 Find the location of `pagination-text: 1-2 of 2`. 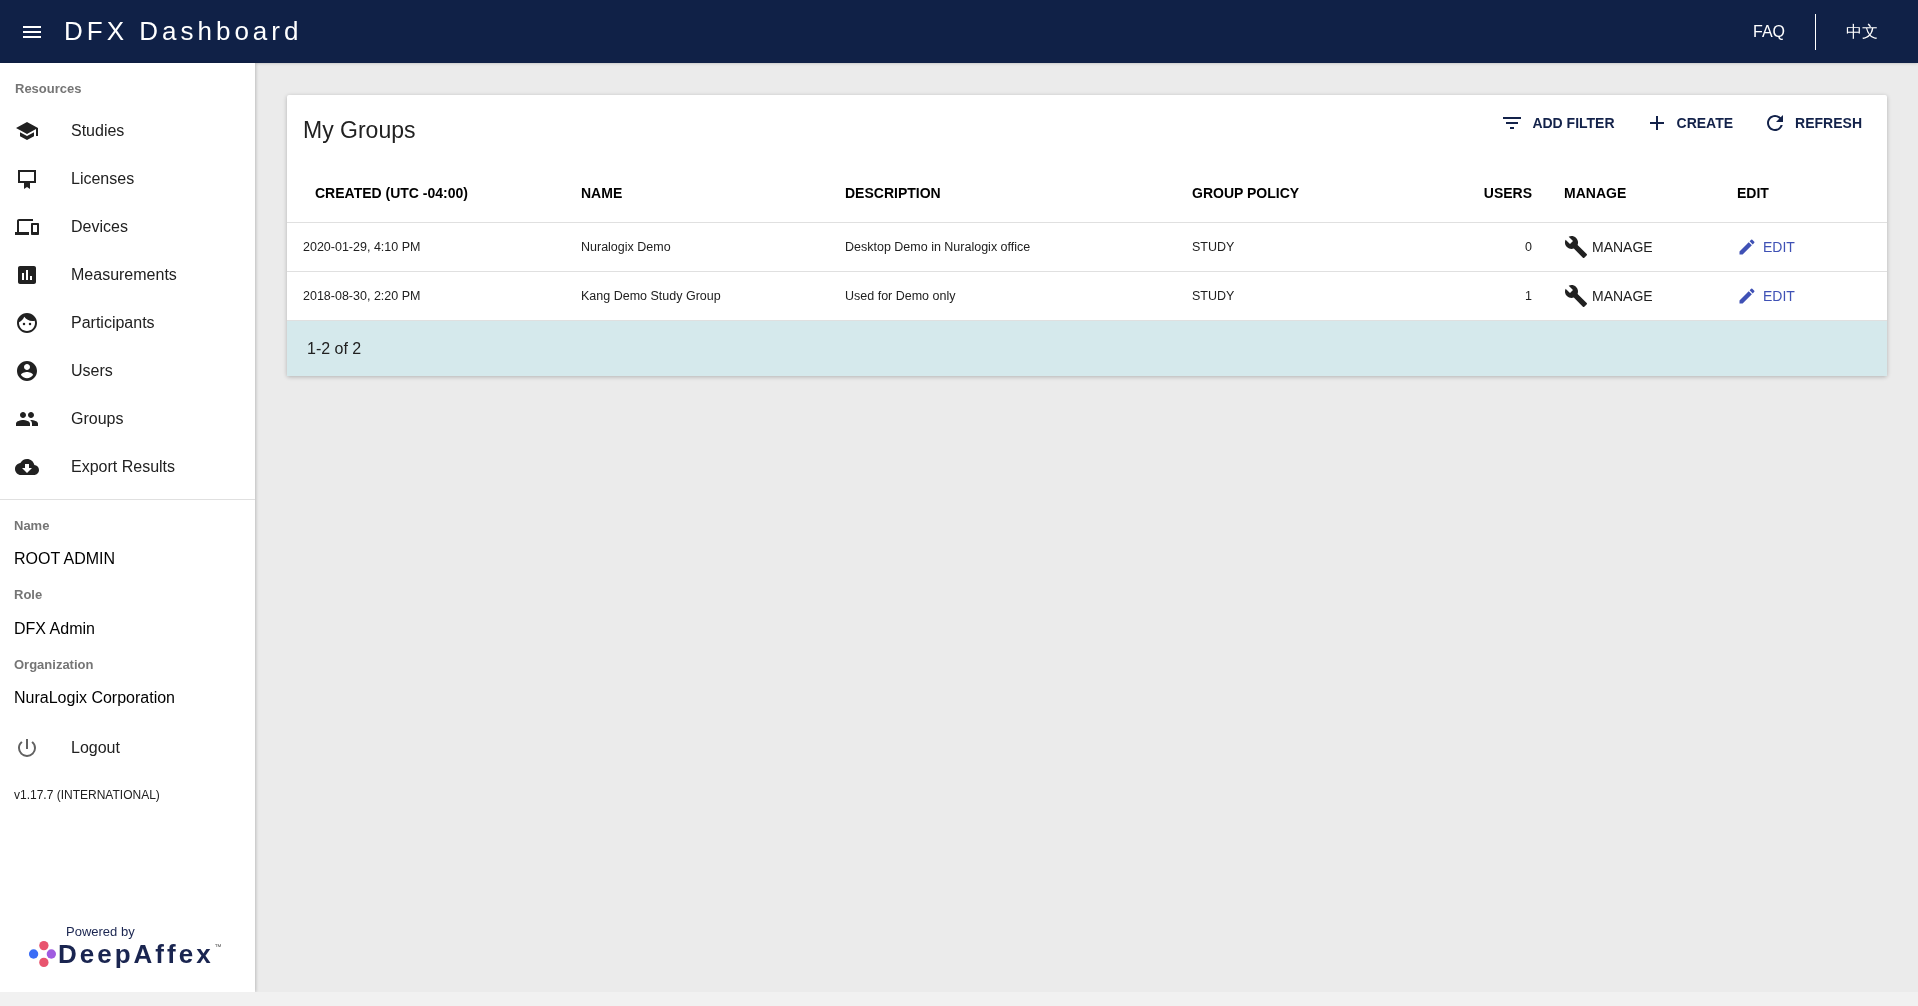

pagination-text: 1-2 of 2 is located at coordinates (334, 348).